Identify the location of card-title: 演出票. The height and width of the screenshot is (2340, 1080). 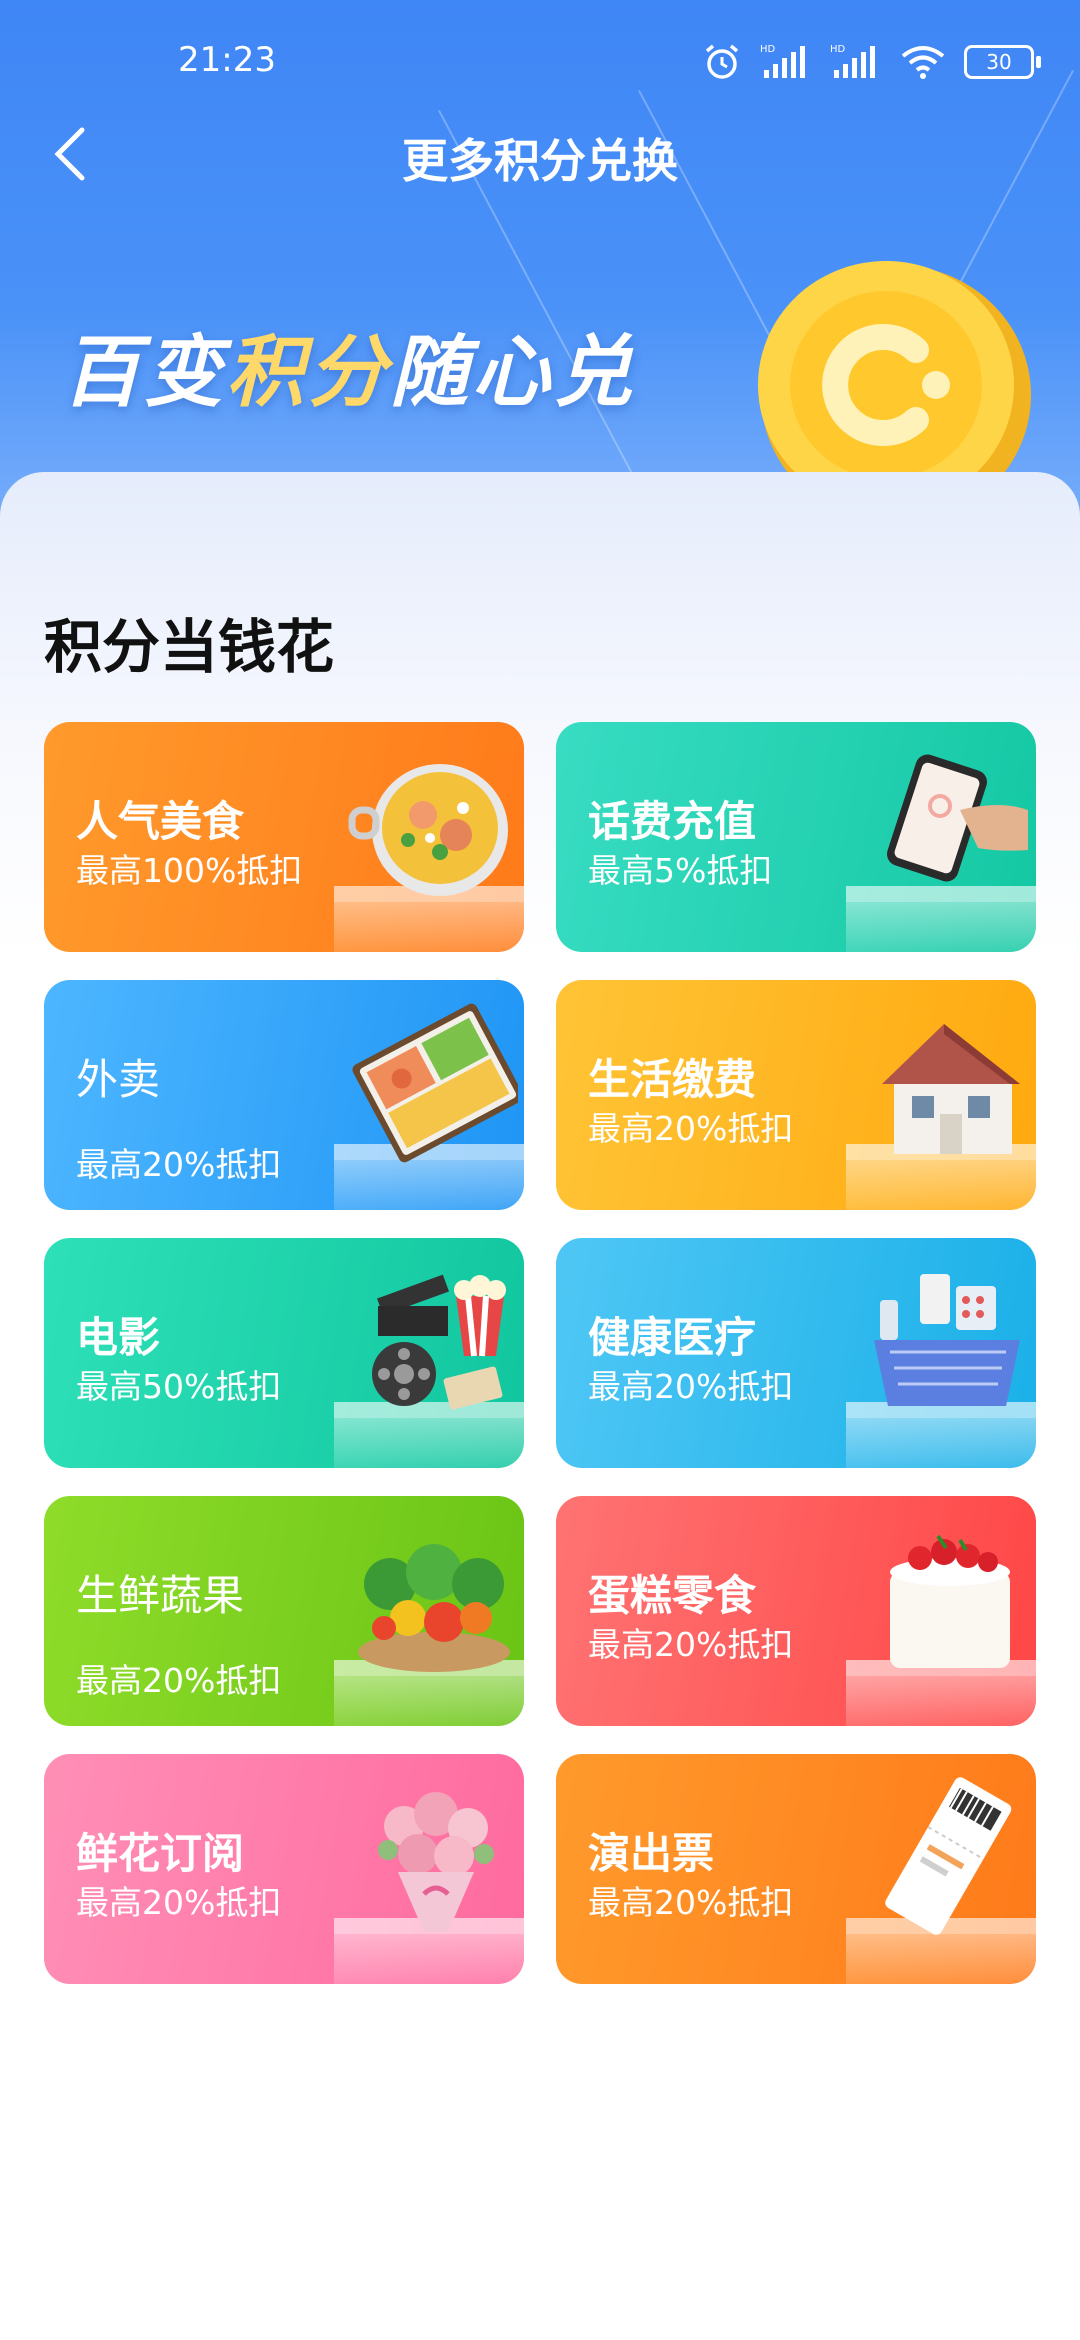
(651, 1853).